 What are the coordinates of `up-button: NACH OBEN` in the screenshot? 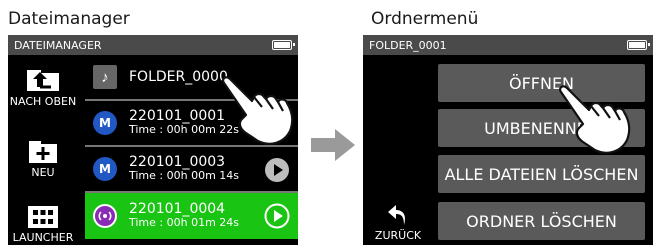 It's located at (43, 87).